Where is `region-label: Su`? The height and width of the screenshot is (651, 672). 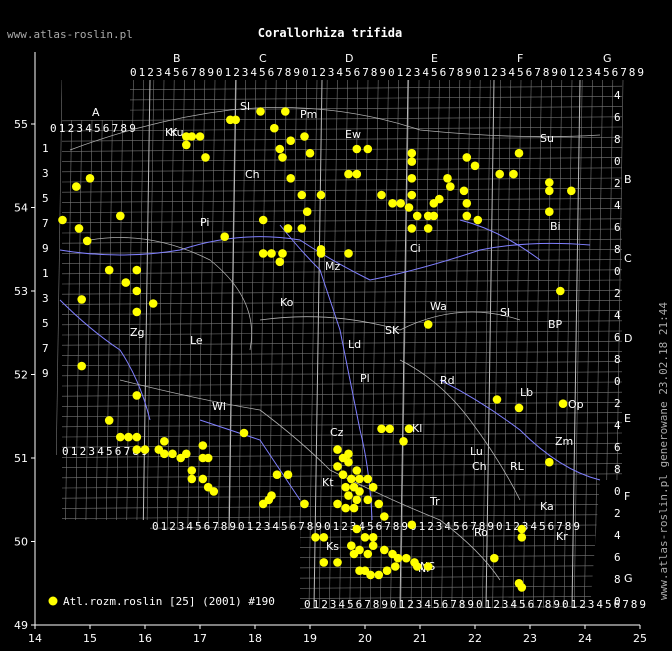
region-label: Su is located at coordinates (547, 138).